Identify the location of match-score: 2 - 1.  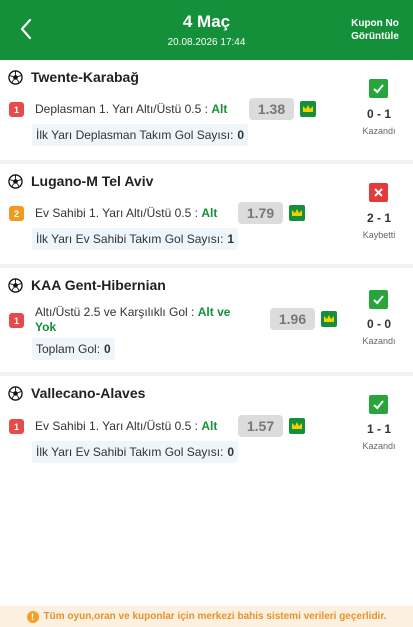
(378, 218).